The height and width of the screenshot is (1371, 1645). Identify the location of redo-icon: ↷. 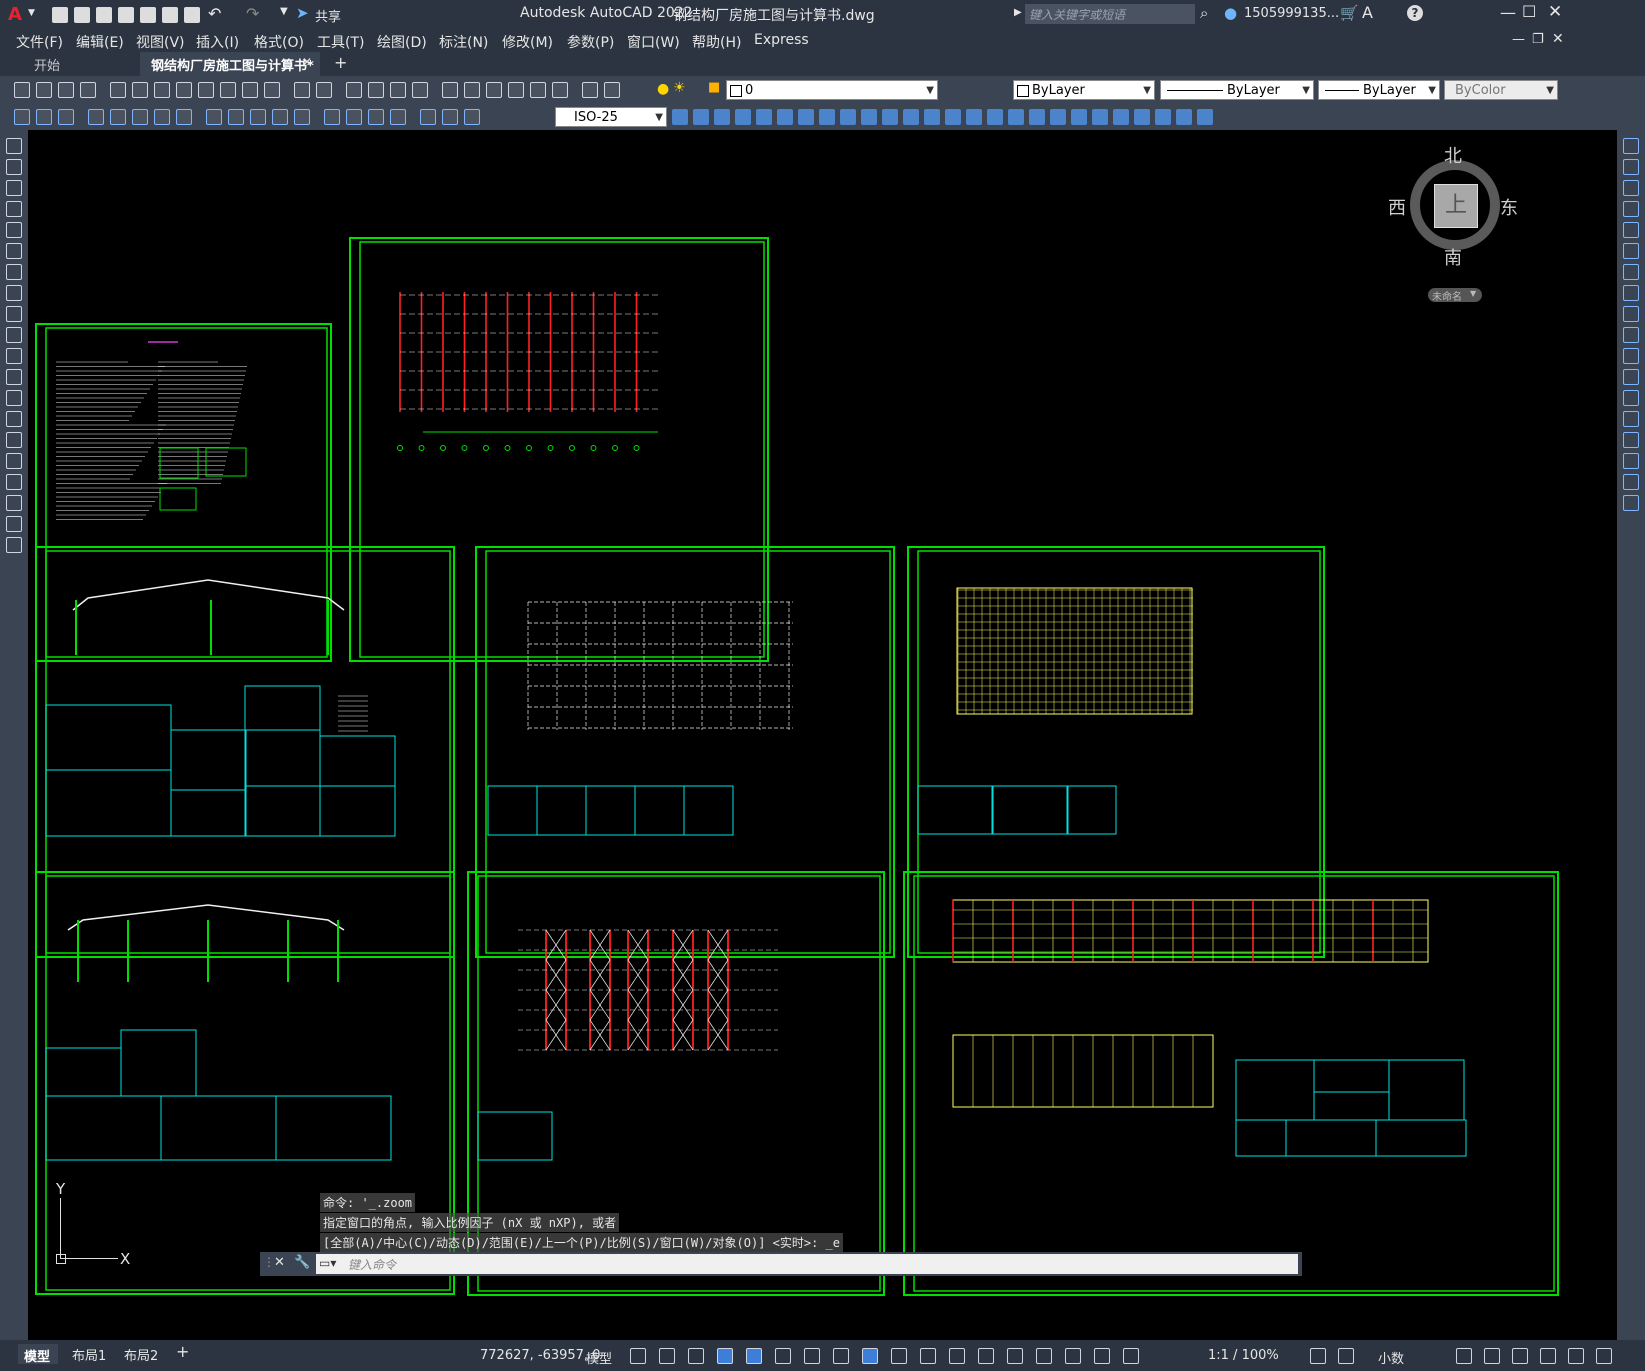
(252, 13).